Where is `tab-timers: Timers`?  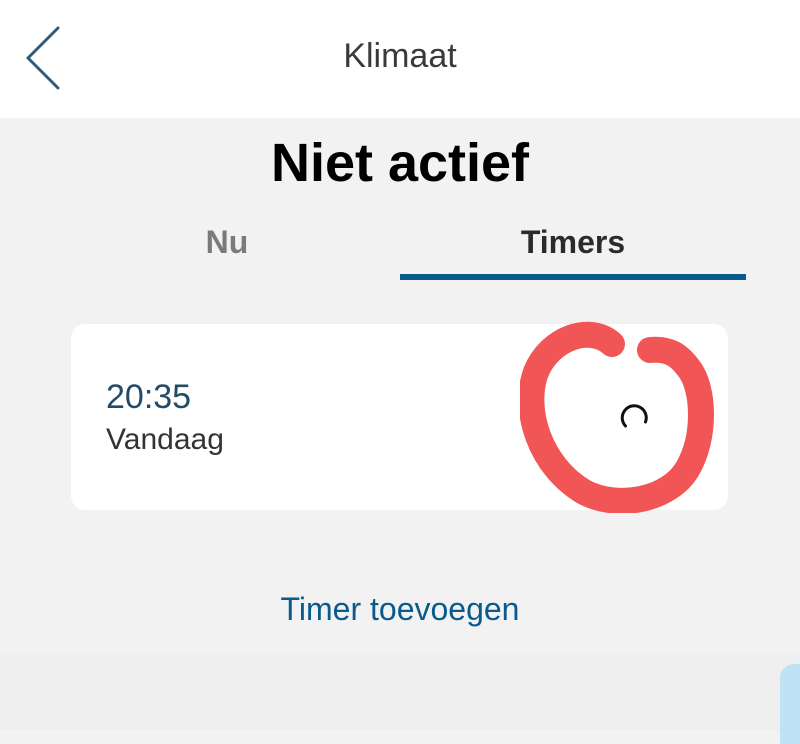 tab-timers: Timers is located at coordinates (573, 249).